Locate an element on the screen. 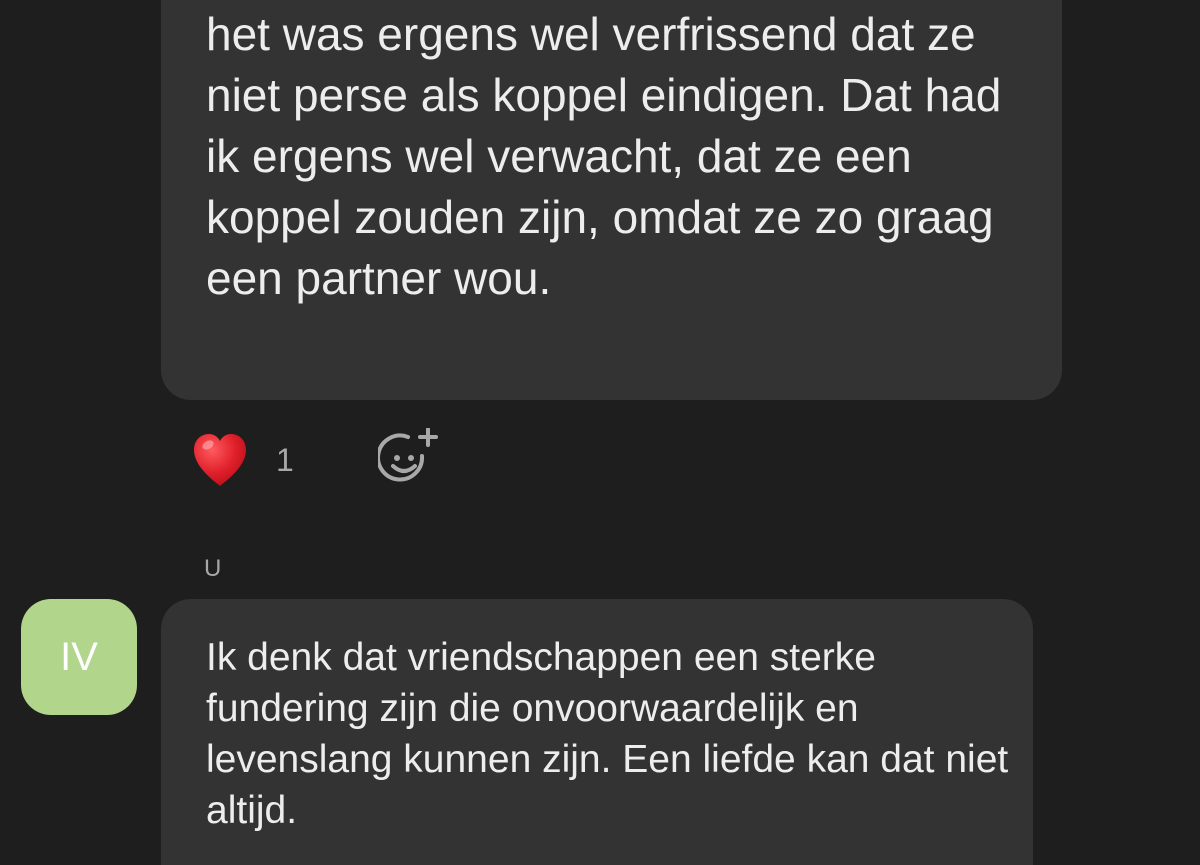 The image size is (1200, 865). reaction-count: 1 is located at coordinates (285, 460).